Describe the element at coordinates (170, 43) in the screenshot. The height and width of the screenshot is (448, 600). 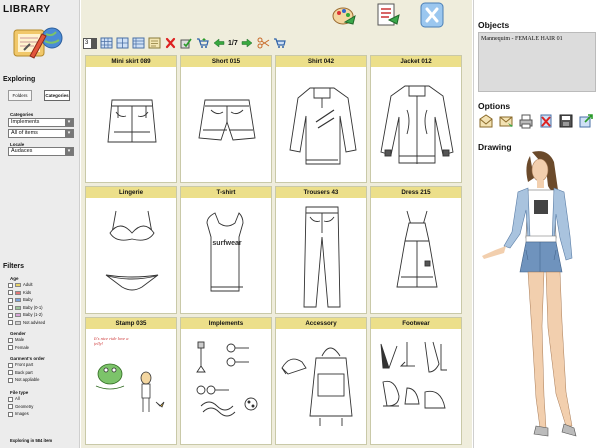
I see `delete-icon` at that location.